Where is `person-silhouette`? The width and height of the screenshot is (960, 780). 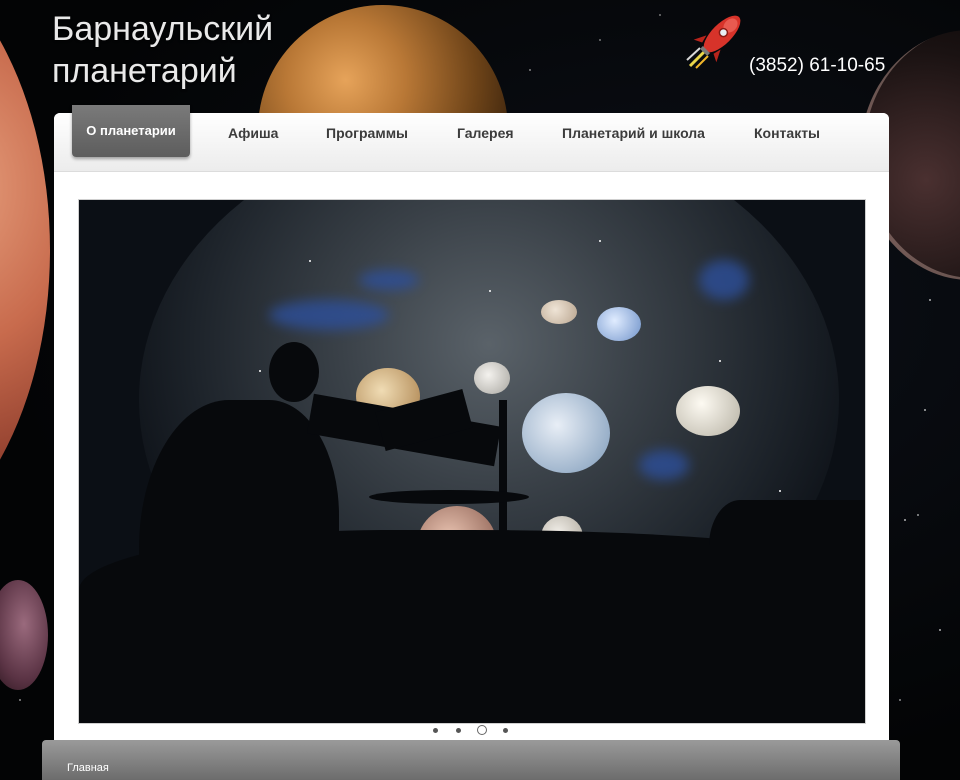 person-silhouette is located at coordinates (239, 561).